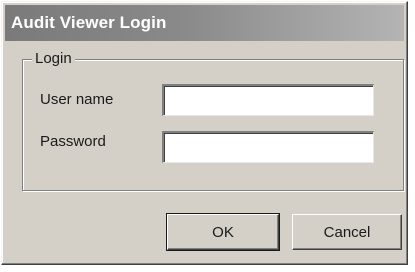 The image size is (415, 272). I want to click on ok-button: OK, so click(223, 232).